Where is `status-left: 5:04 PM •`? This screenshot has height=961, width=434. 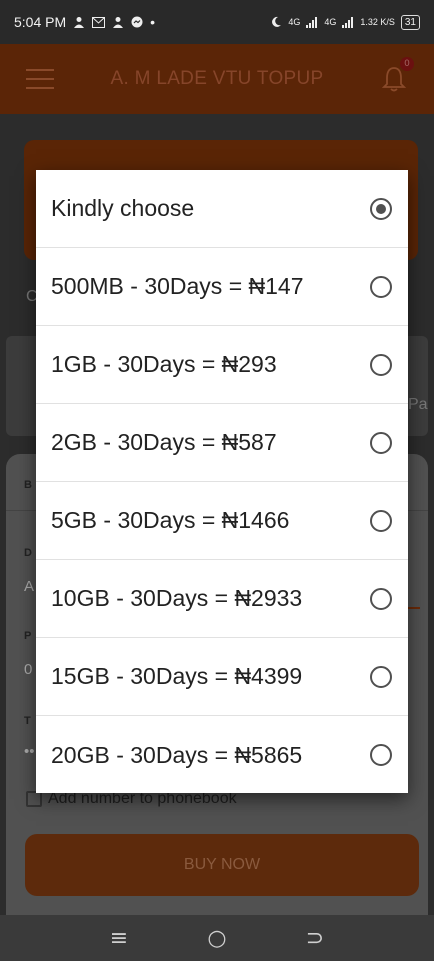 status-left: 5:04 PM • is located at coordinates (84, 22).